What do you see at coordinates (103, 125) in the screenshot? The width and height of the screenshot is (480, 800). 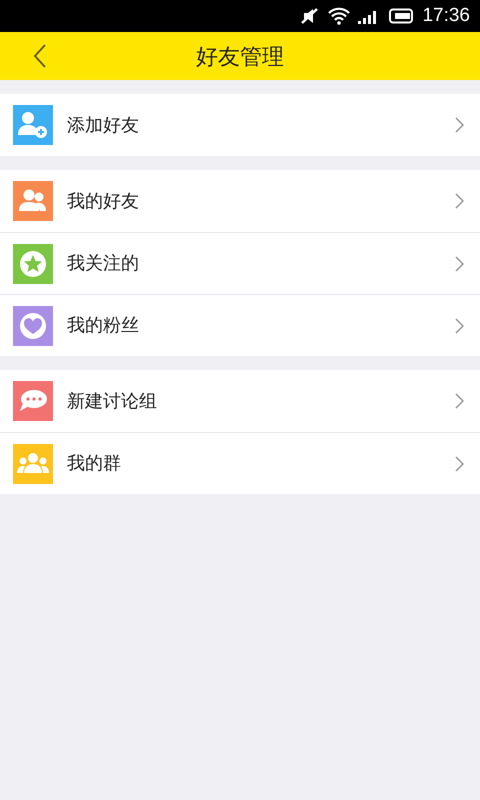 I see `item-label: 添加好友` at bounding box center [103, 125].